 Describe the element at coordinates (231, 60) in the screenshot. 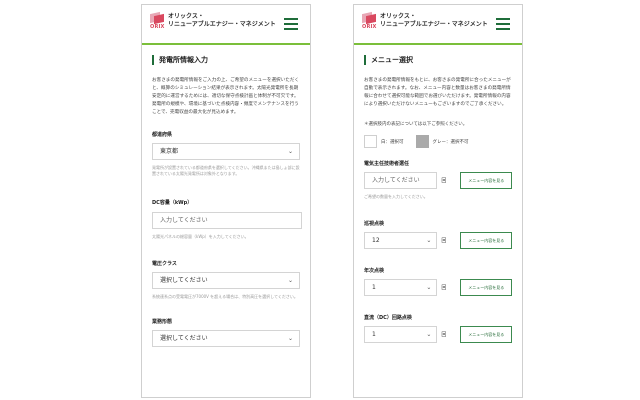

I see `section-title: 発電所情報入力` at that location.